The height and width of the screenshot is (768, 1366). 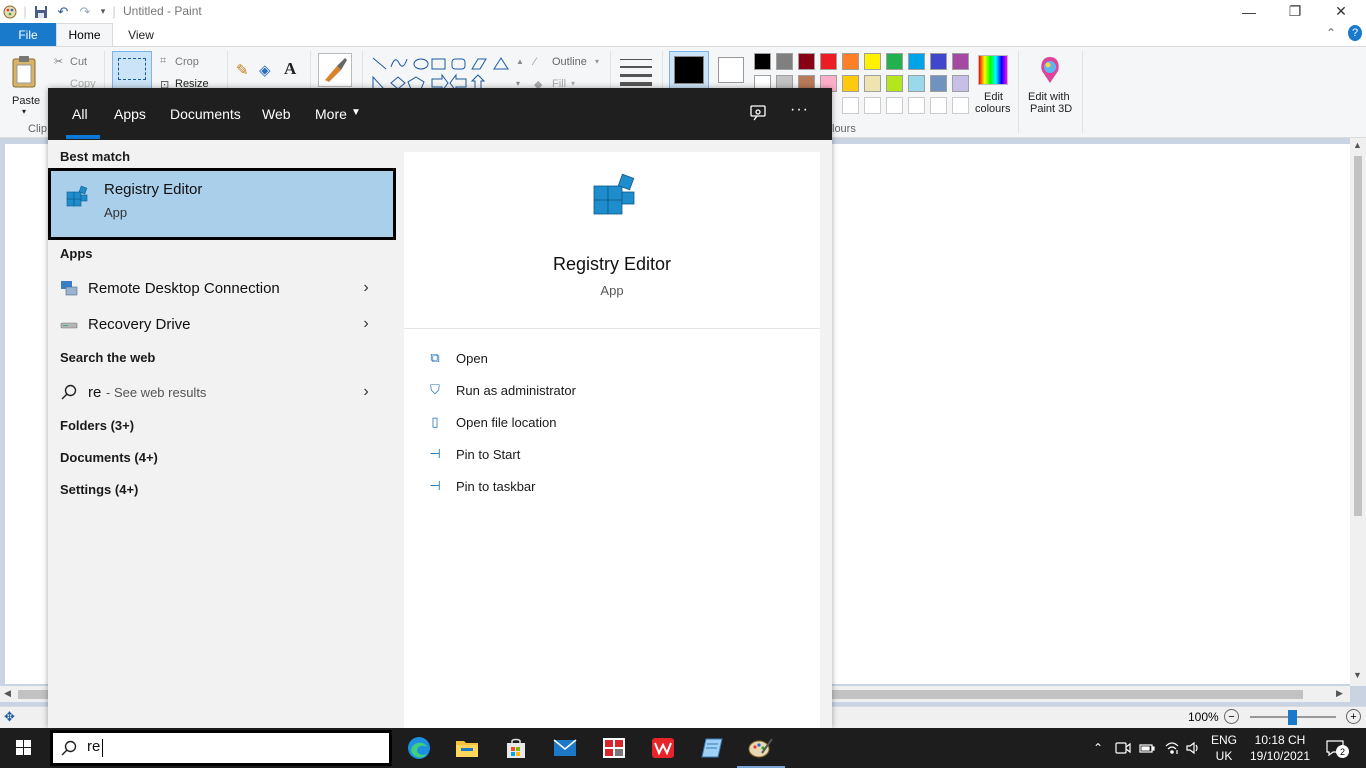 I want to click on outline-dropdown-icon: ▾, so click(x=597, y=61).